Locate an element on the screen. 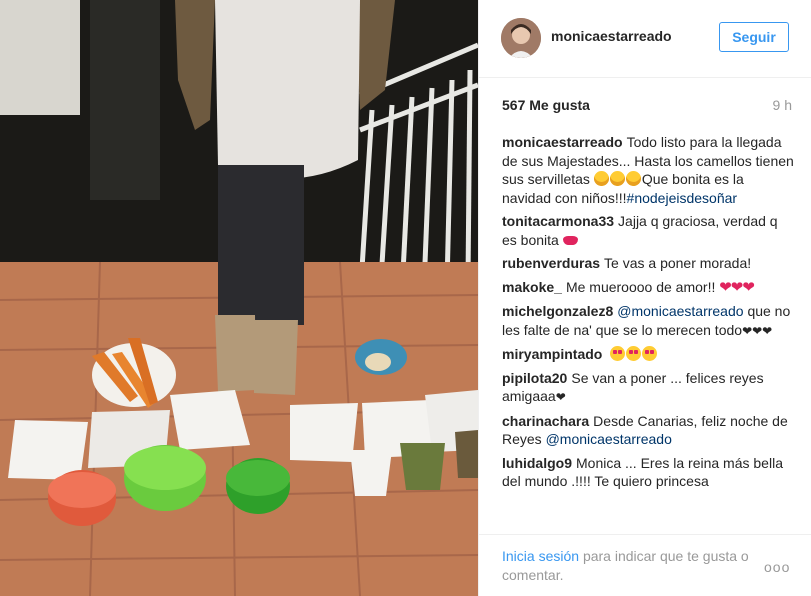  comment-author: pipilota20 is located at coordinates (534, 378).